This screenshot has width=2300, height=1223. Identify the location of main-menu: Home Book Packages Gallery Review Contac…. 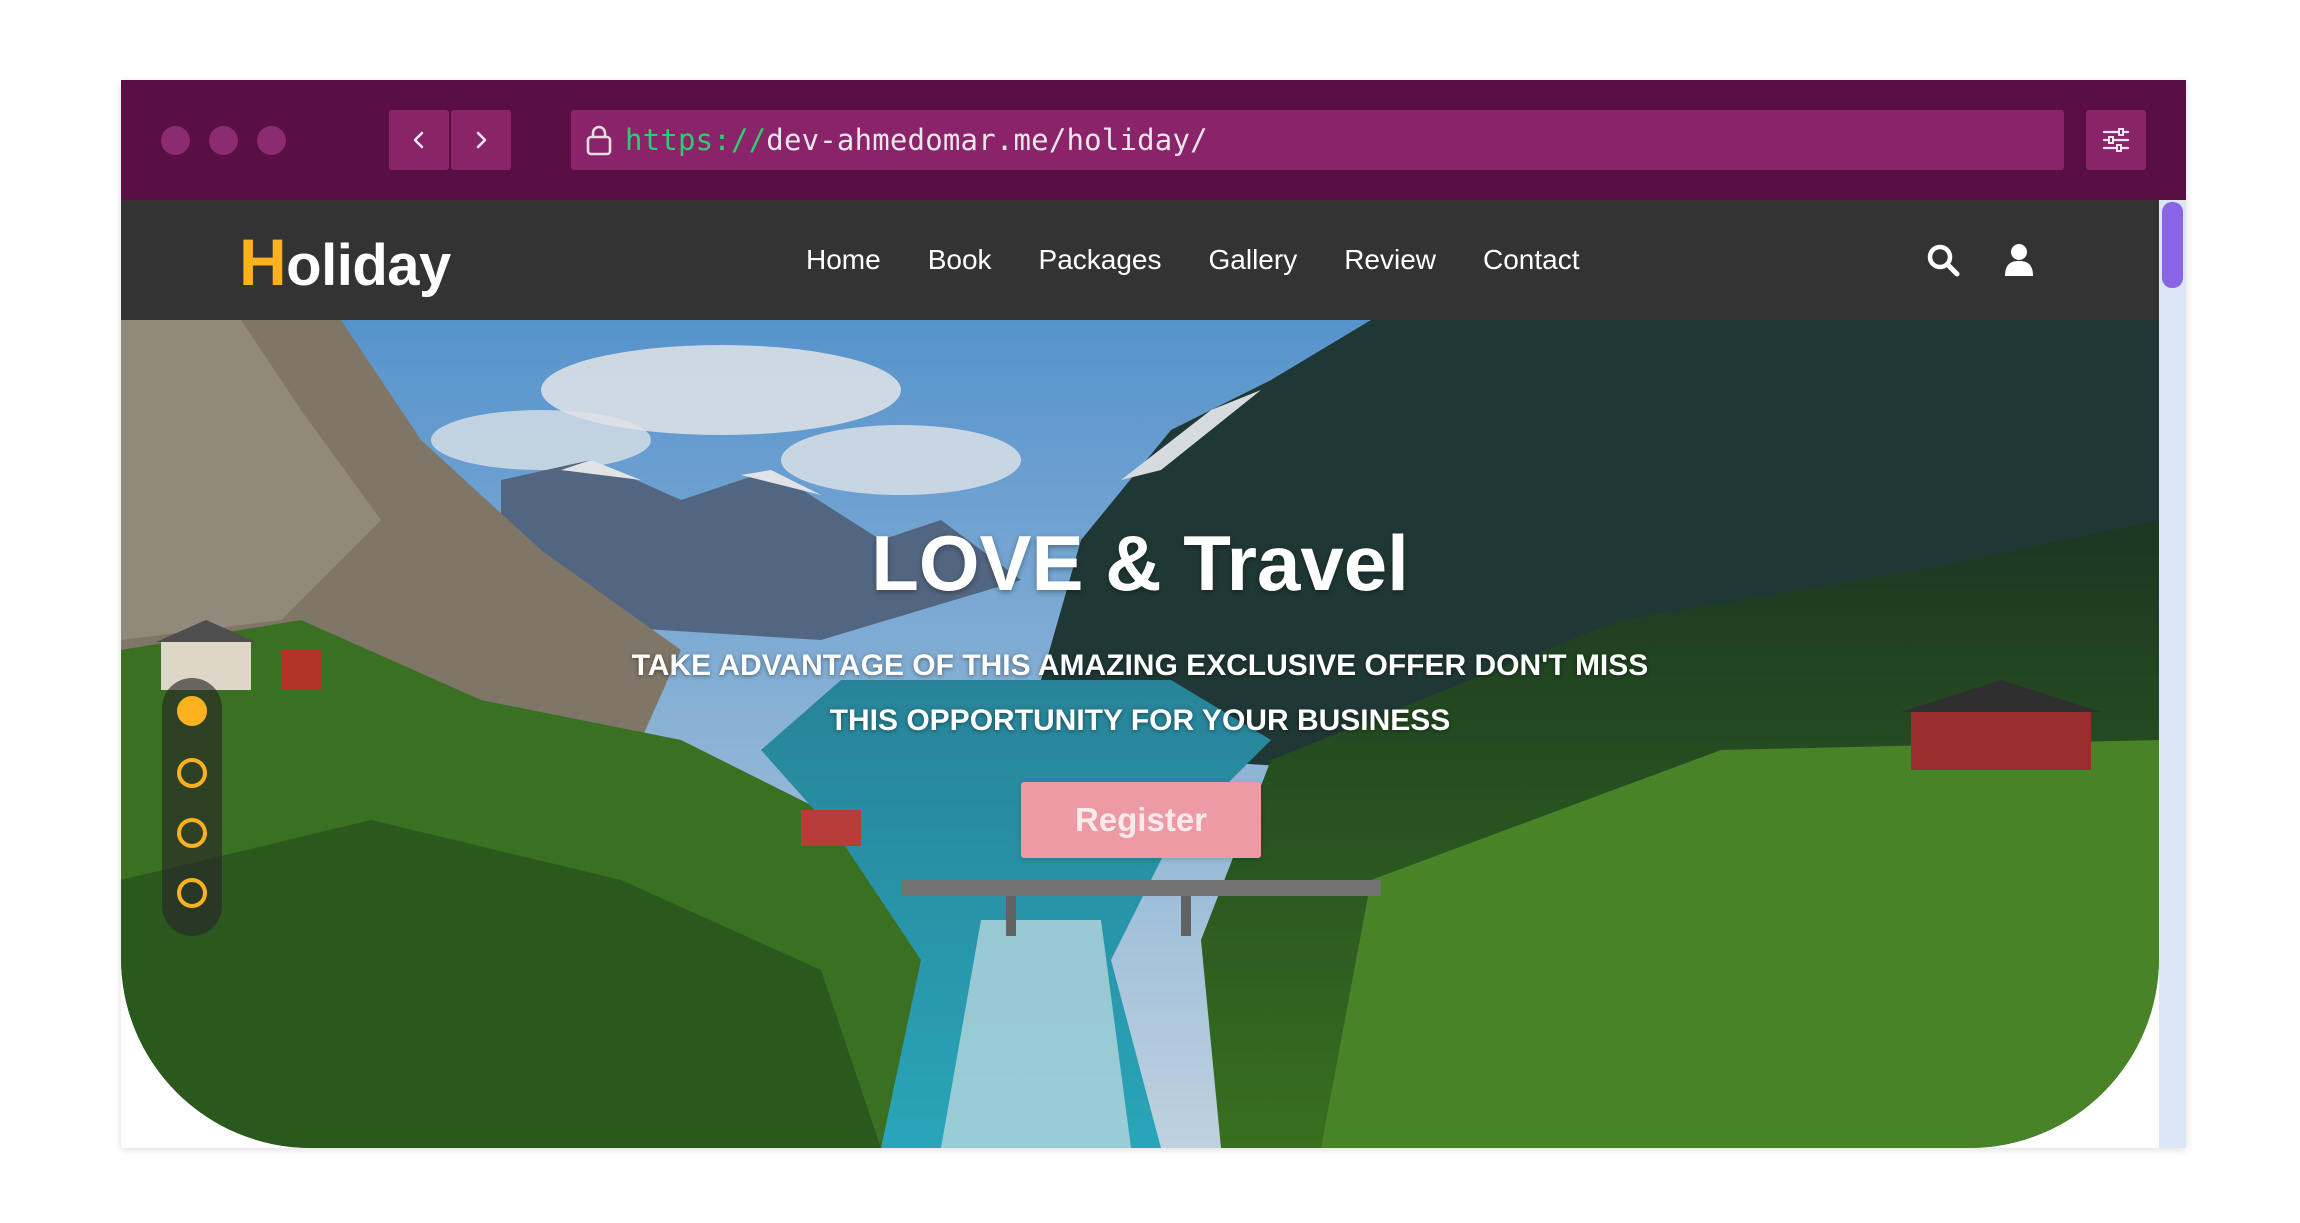
(1216, 260).